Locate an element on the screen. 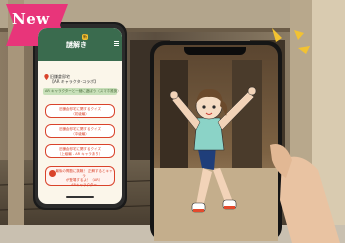 The height and width of the screenshot is (243, 345). app-logo-badge: 新 is located at coordinates (85, 37).